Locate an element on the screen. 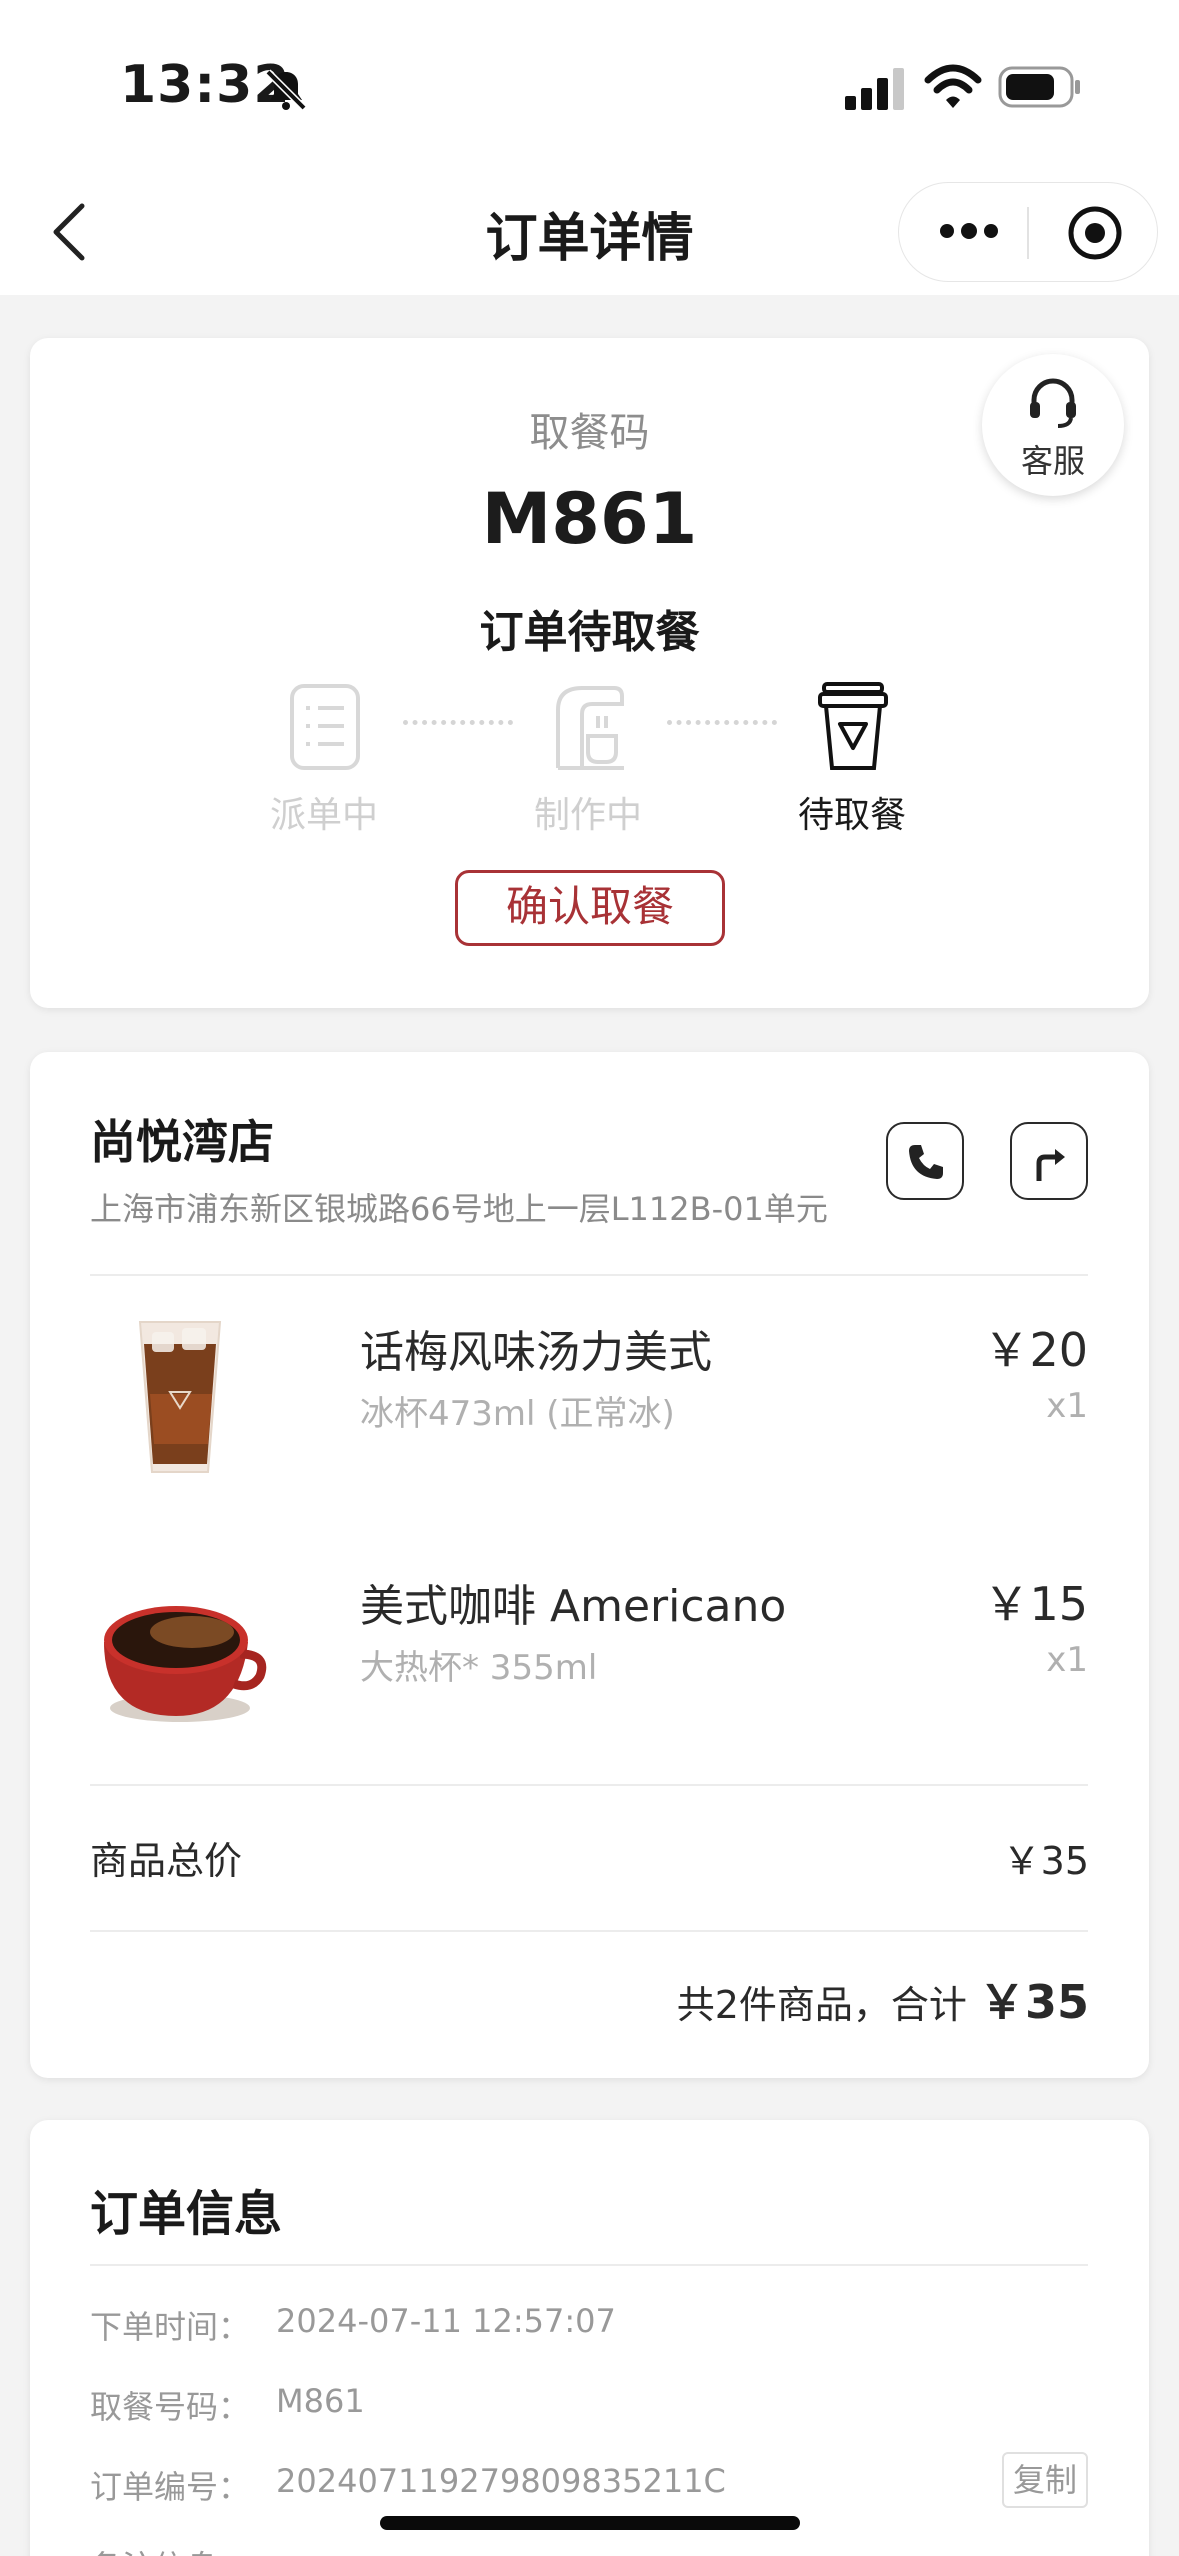  hot-coffee-image is located at coordinates (185, 1664).